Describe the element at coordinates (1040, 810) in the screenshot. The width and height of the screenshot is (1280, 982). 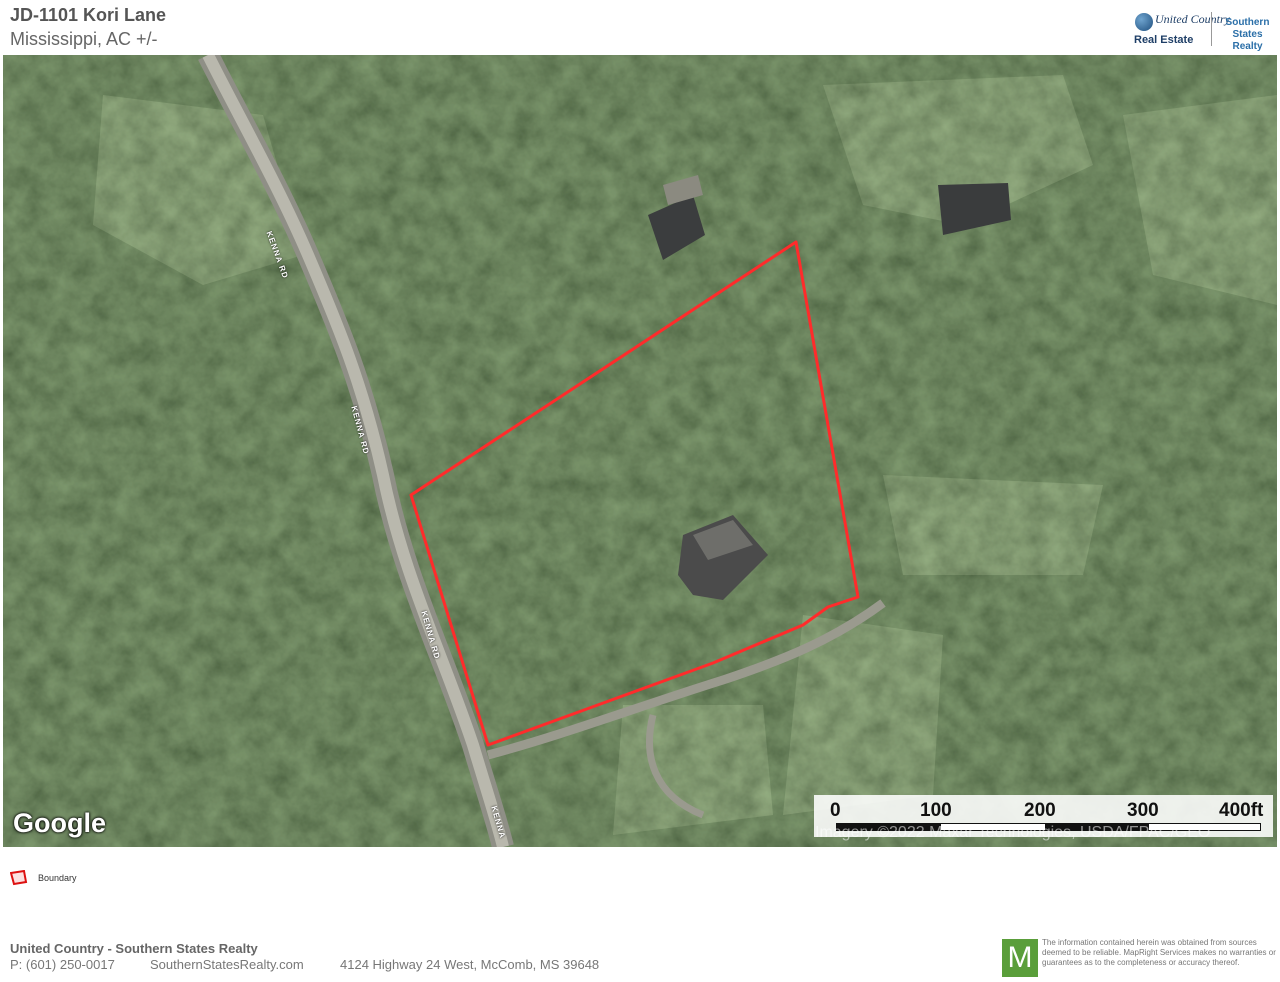
I see `scale-label-200: 200` at that location.